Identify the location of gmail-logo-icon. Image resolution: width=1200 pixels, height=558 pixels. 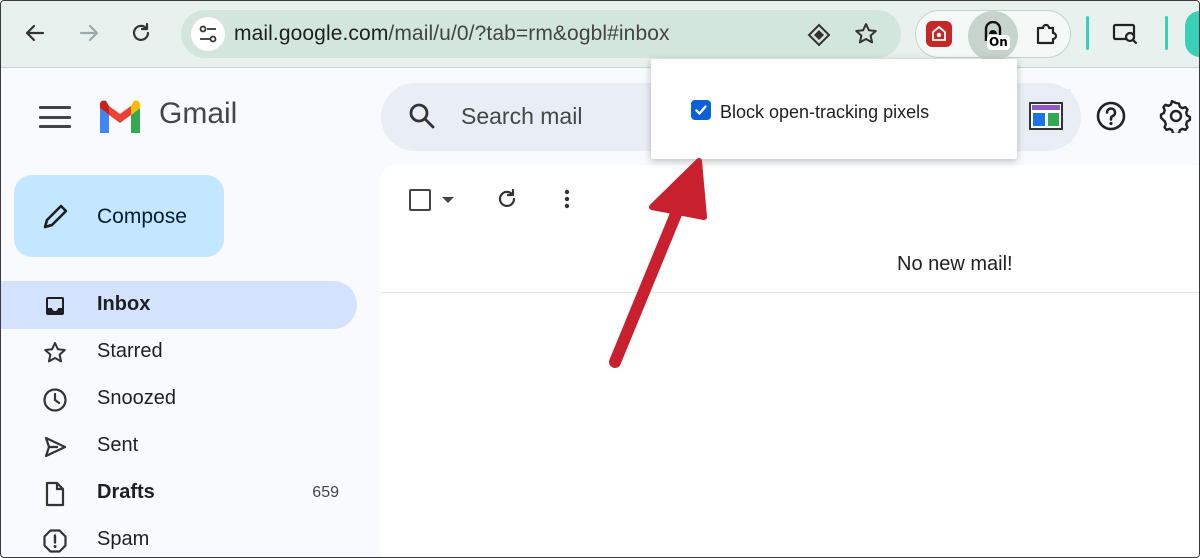
(120, 119).